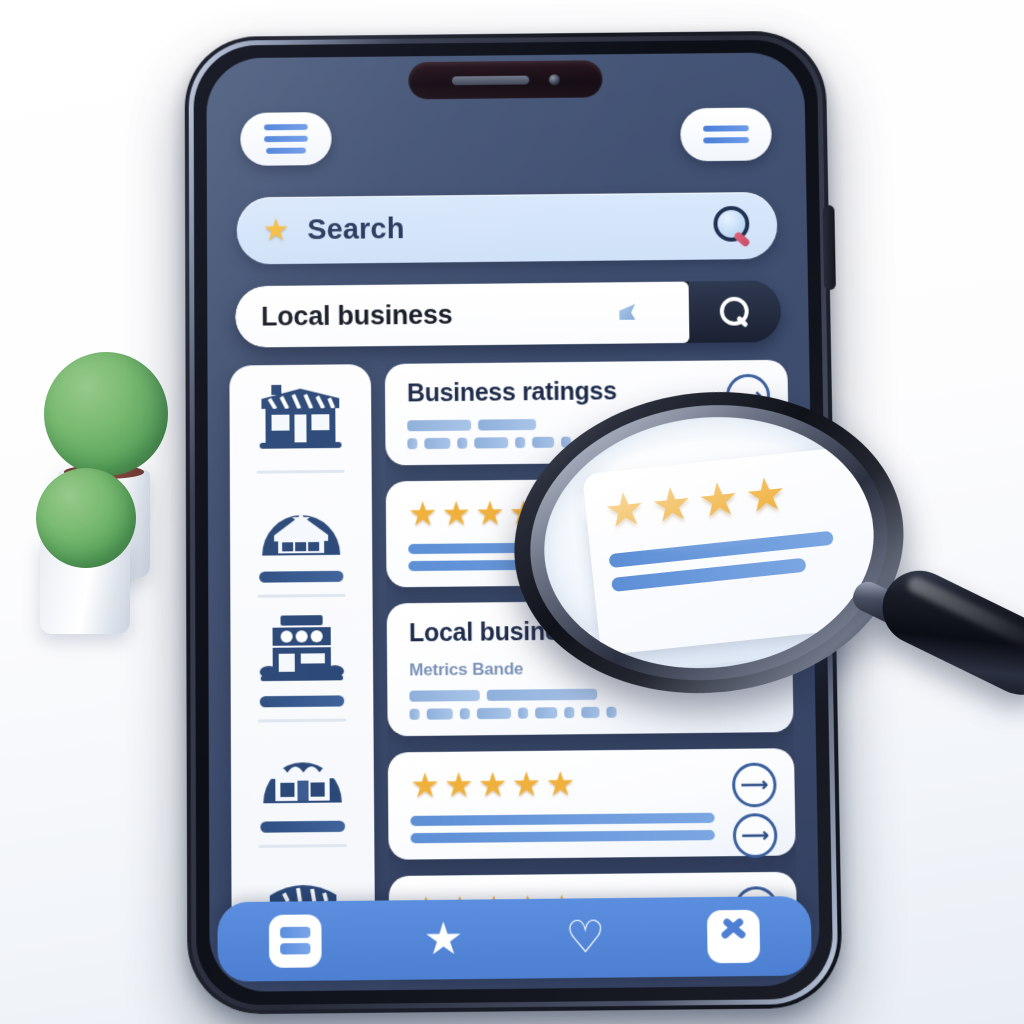  I want to click on magnifier-handle, so click(947, 633).